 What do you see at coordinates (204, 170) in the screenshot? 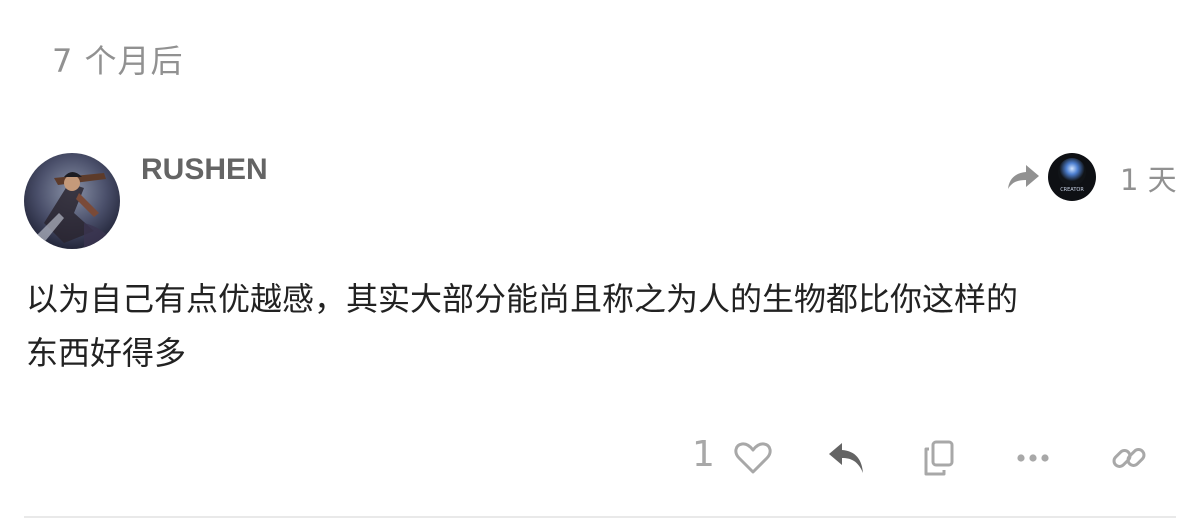
I see `username: RUSHEN` at bounding box center [204, 170].